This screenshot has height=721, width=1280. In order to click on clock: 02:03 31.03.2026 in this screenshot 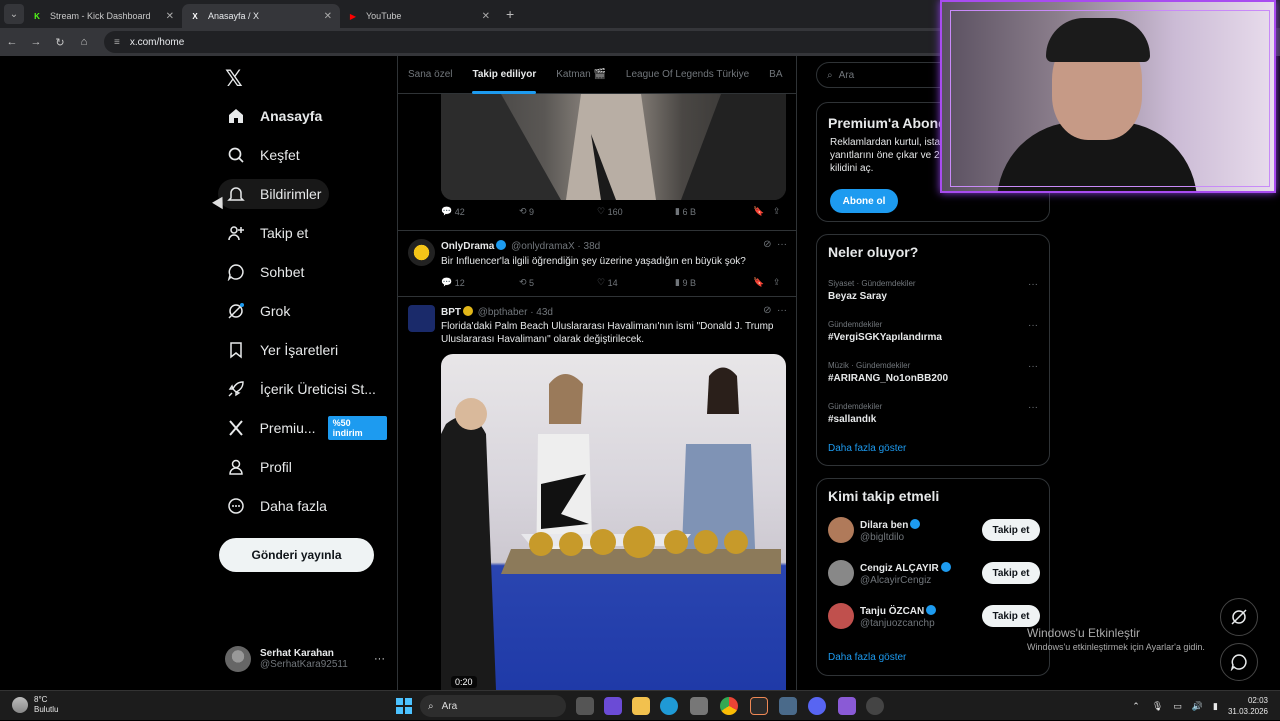, I will do `click(1254, 706)`.